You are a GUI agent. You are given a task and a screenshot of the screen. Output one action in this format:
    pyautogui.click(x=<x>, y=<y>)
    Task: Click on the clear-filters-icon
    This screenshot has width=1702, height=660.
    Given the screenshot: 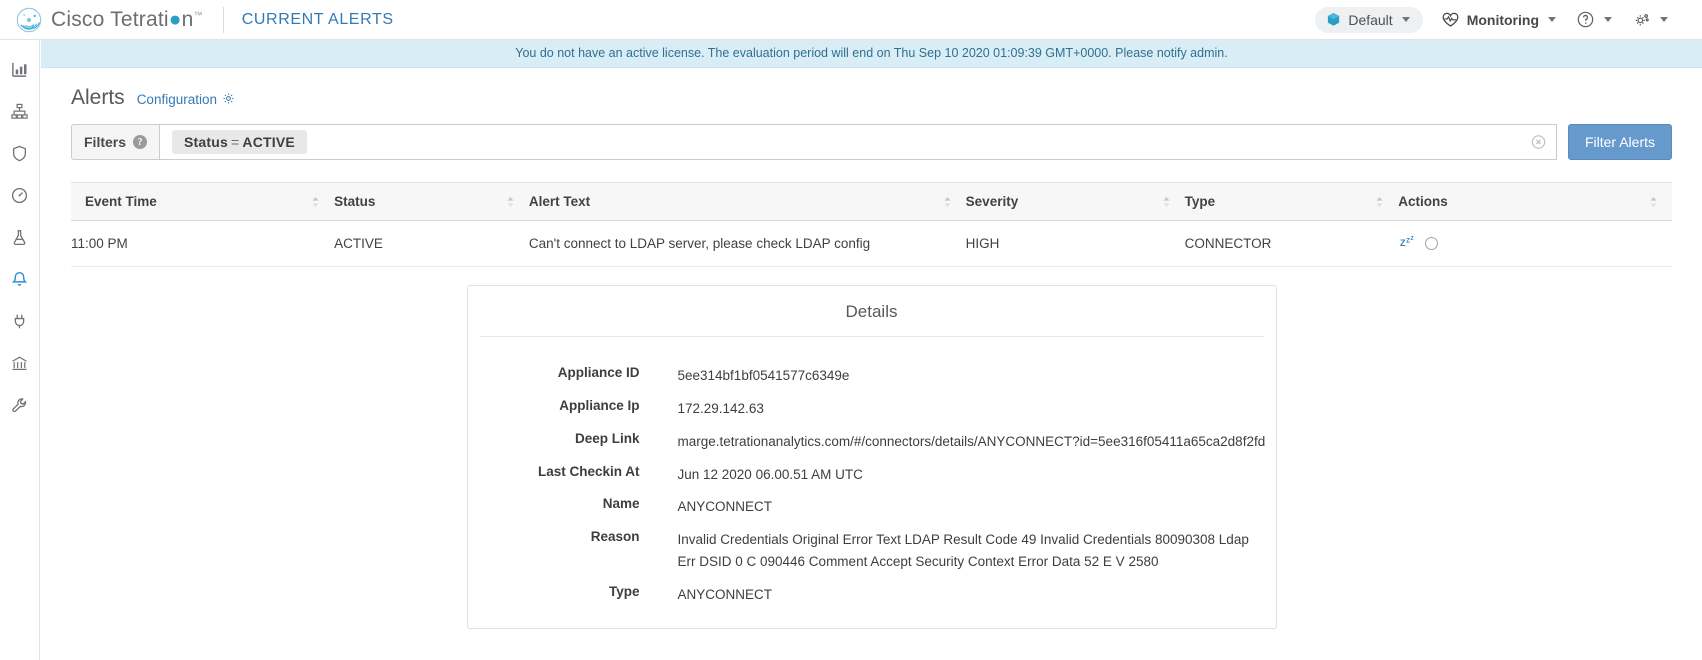 What is the action you would take?
    pyautogui.click(x=1538, y=142)
    